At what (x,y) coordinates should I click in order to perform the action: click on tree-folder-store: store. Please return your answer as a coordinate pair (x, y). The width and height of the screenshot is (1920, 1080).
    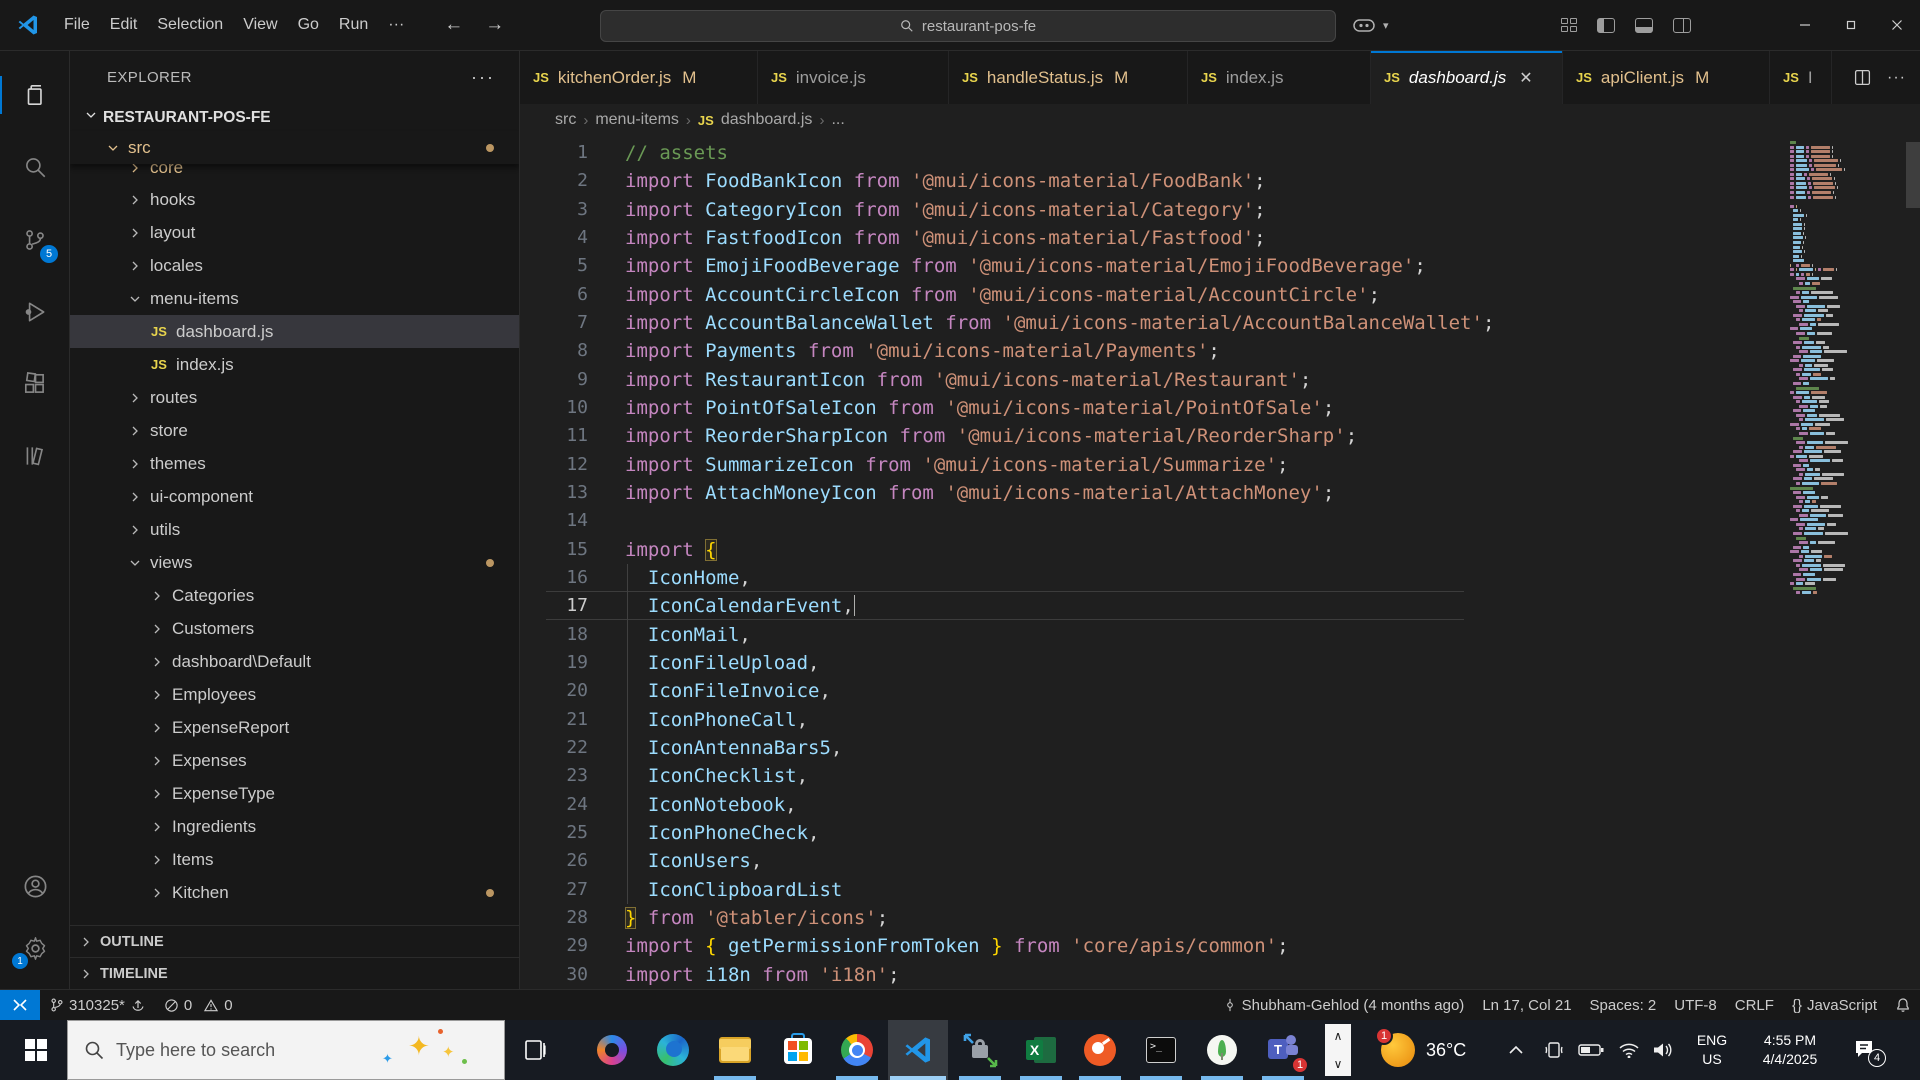
    Looking at the image, I should click on (294, 430).